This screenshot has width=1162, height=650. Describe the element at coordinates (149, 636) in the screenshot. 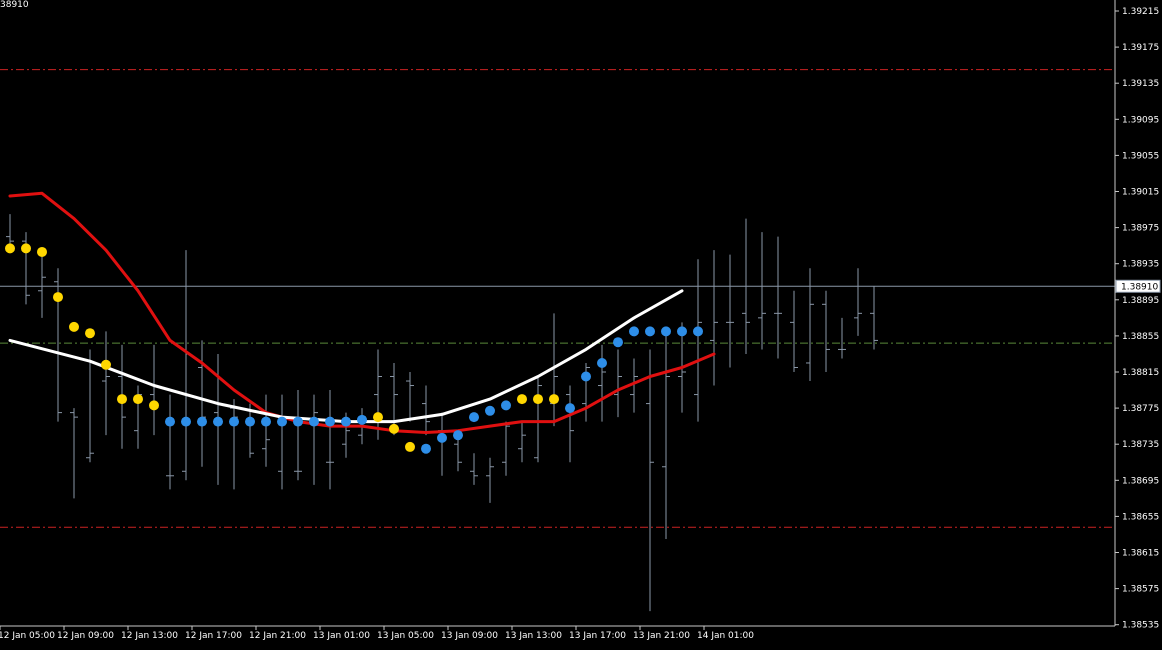

I see `time-tick-label: 12 Jan 13:00` at that location.